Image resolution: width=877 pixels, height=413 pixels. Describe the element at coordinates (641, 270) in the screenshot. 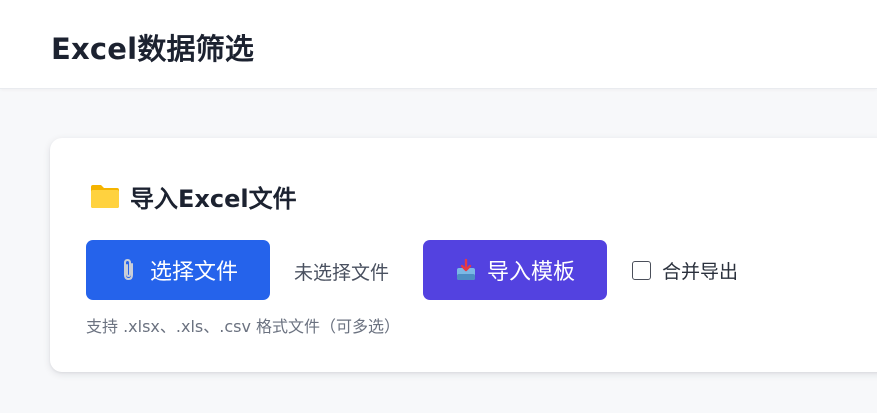

I see `merge-export-checkbox` at that location.